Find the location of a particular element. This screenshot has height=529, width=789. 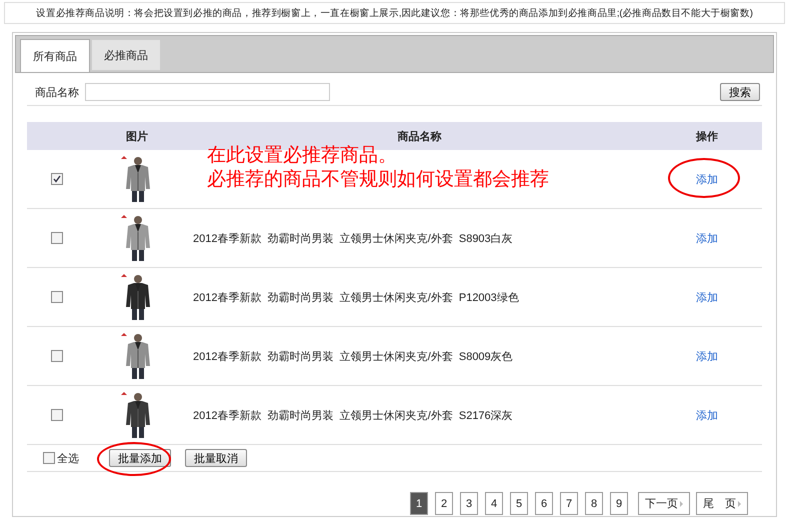

page-button: 9 is located at coordinates (619, 503).